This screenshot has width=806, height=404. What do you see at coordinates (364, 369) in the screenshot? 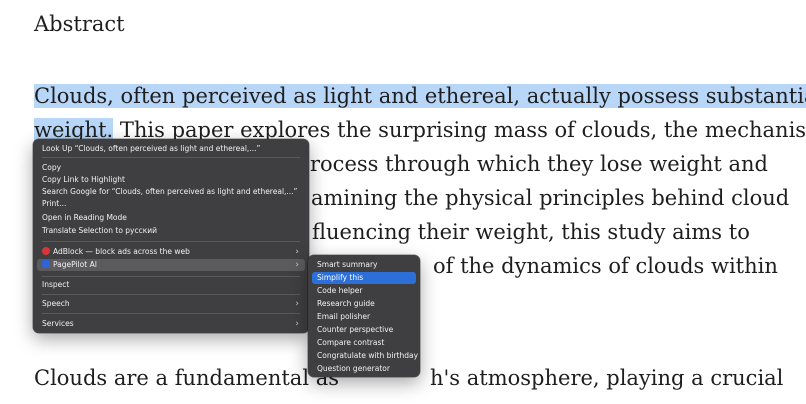
I see `submenu-question-generator: Question generator` at bounding box center [364, 369].